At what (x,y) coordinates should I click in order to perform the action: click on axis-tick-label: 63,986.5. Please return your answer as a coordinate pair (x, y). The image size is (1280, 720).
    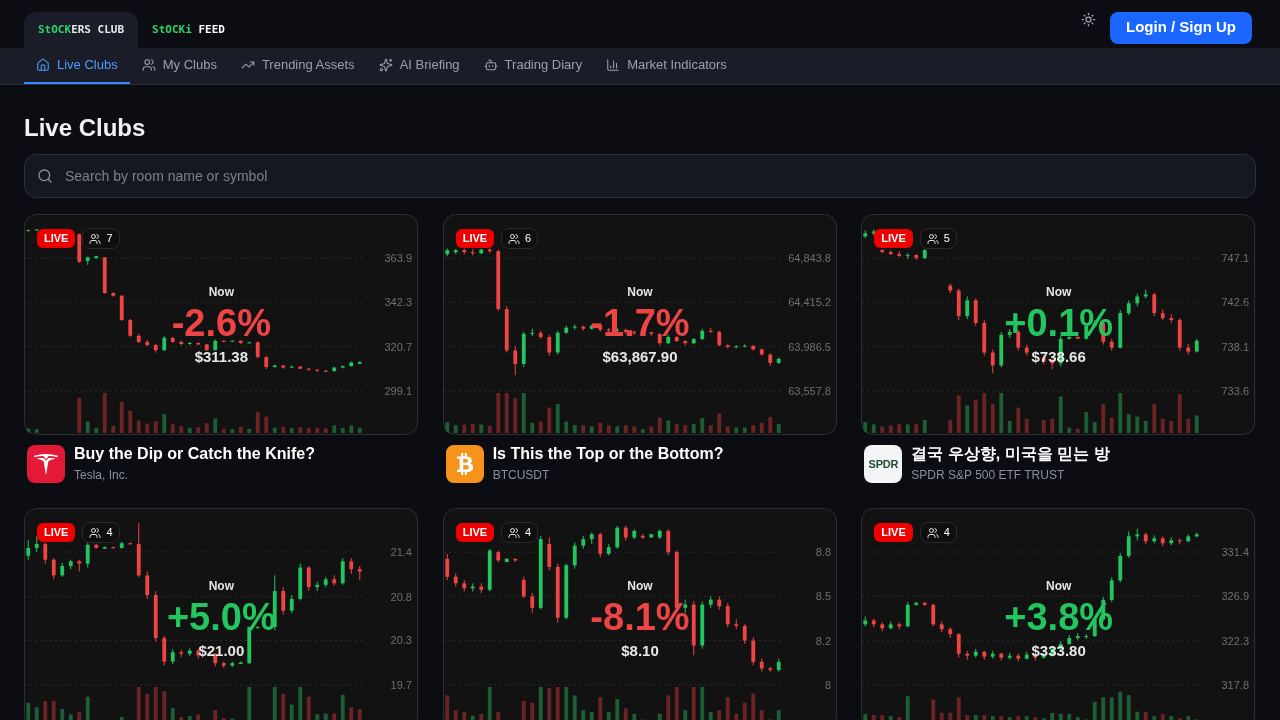
    Looking at the image, I should click on (809, 346).